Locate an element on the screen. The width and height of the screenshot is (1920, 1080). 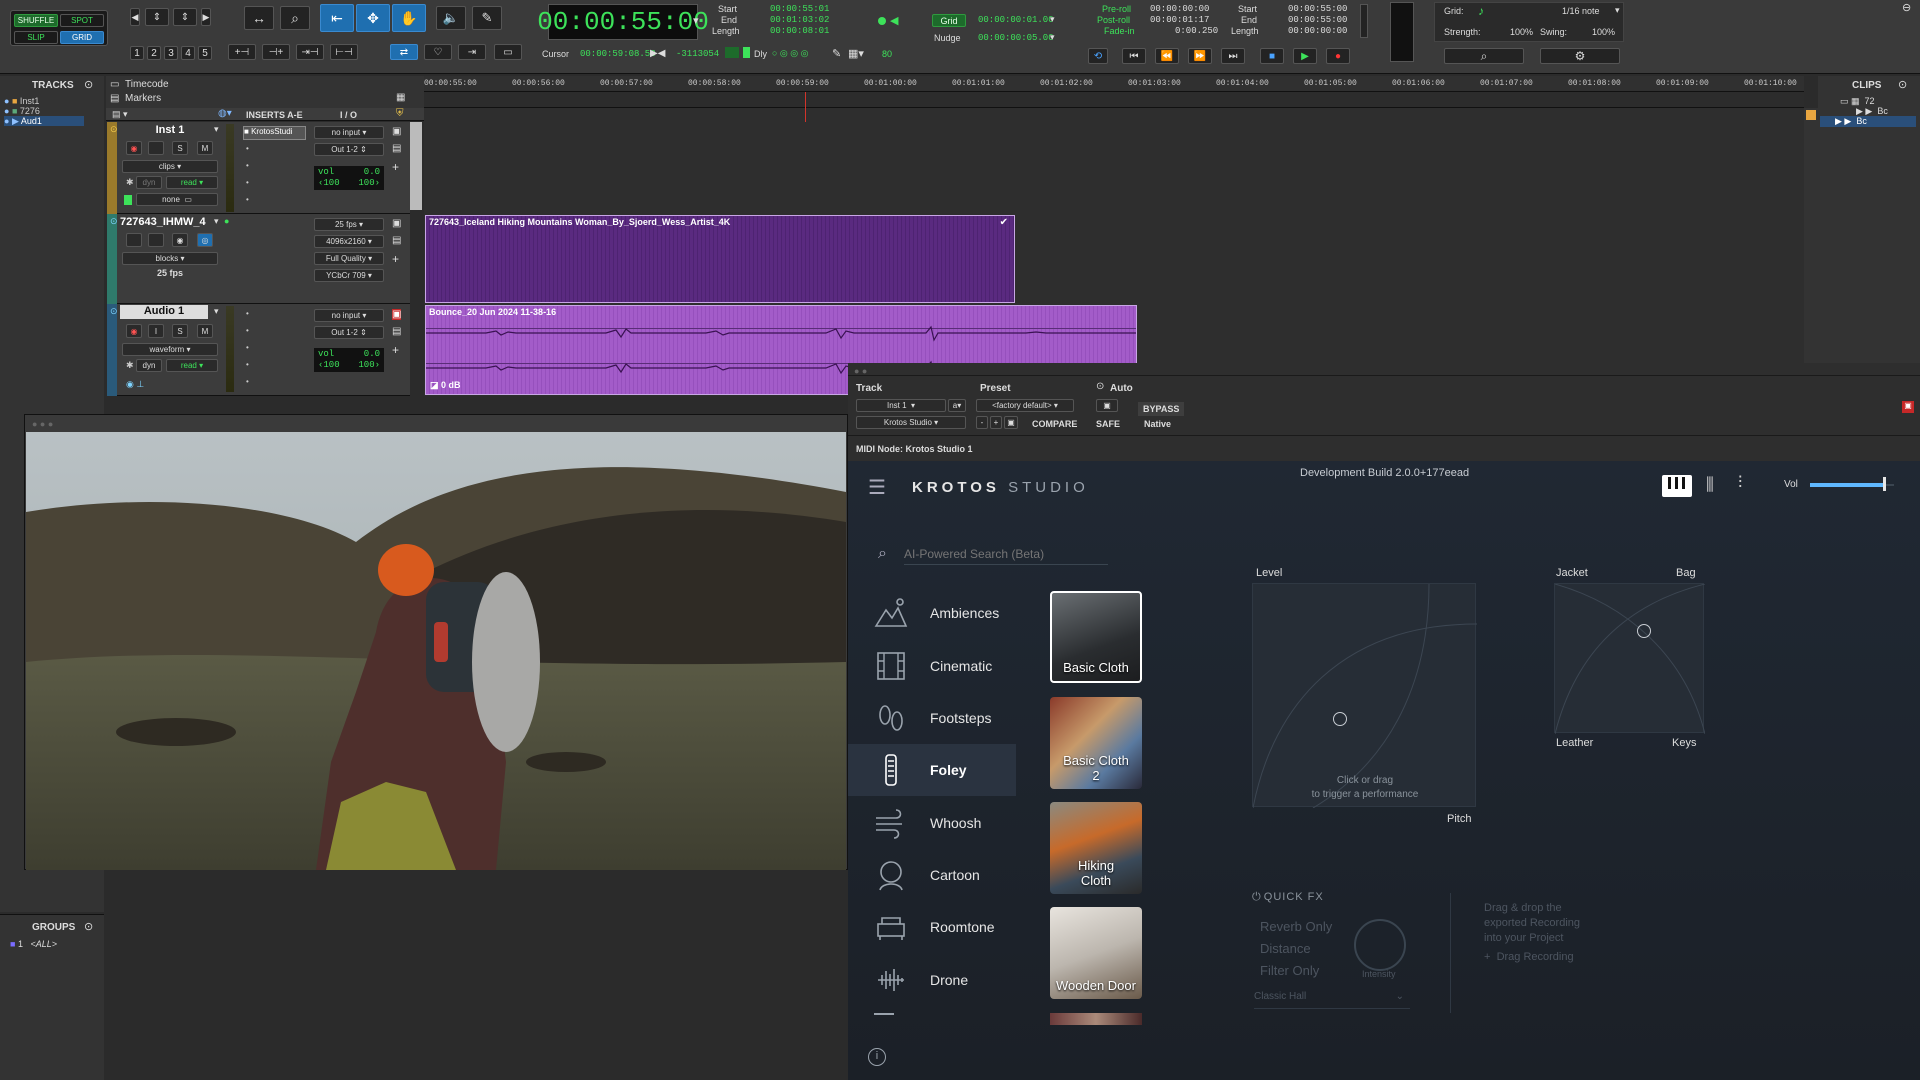
main-counter: 00:00:55:00 is located at coordinates (623, 22).